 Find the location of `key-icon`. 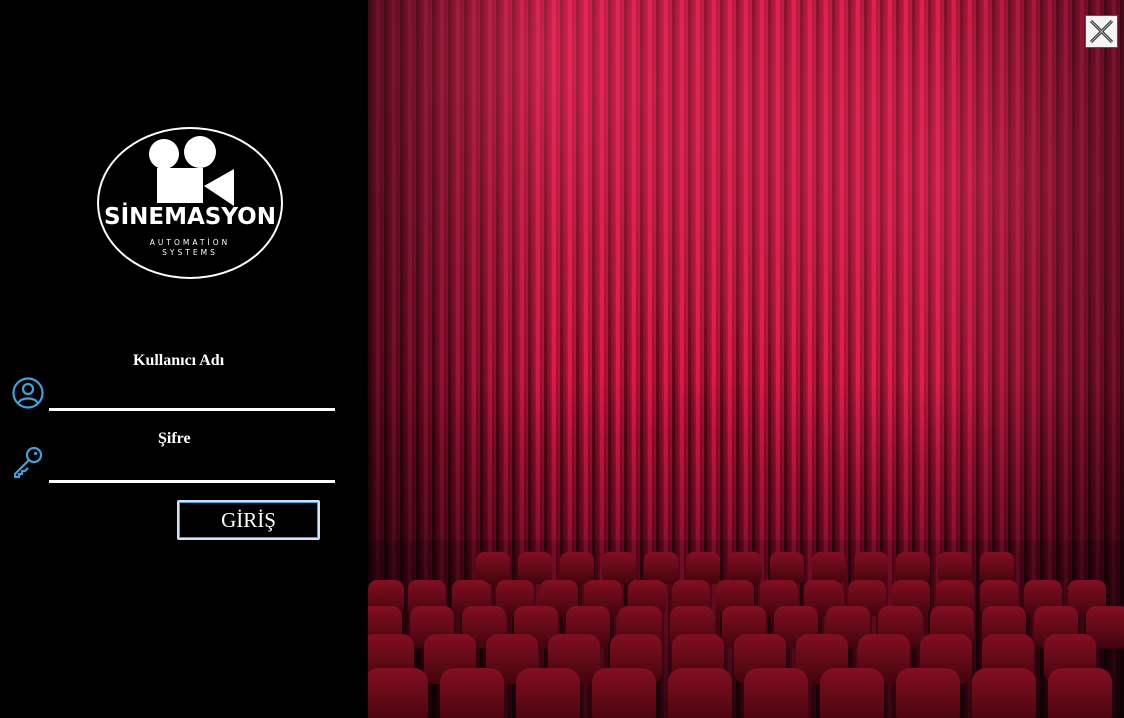

key-icon is located at coordinates (28, 462).